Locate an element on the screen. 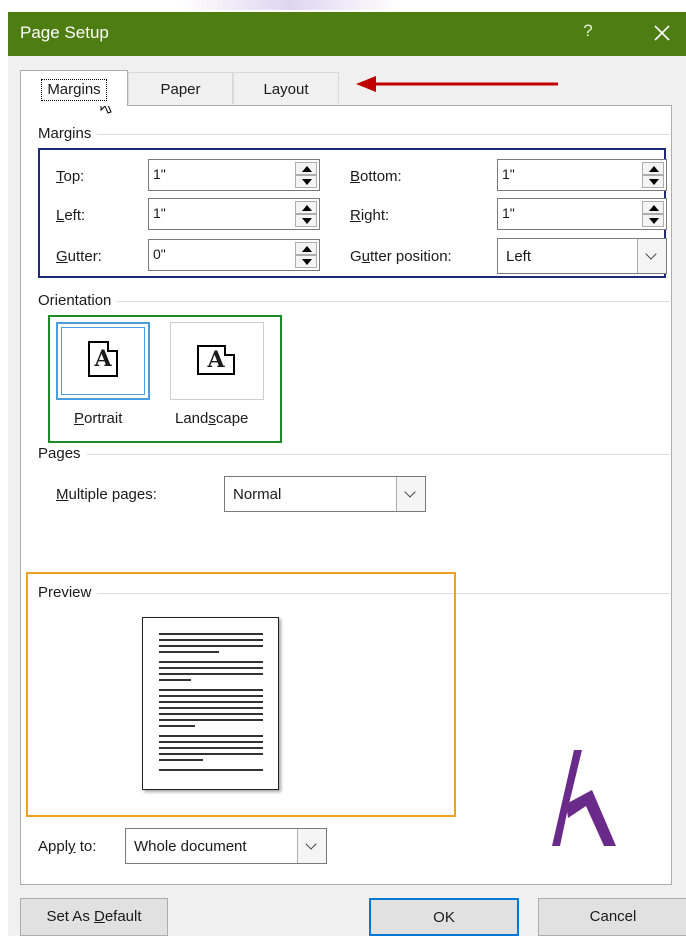 The image size is (686, 936). bottom-margin-input: 1" is located at coordinates (582, 175).